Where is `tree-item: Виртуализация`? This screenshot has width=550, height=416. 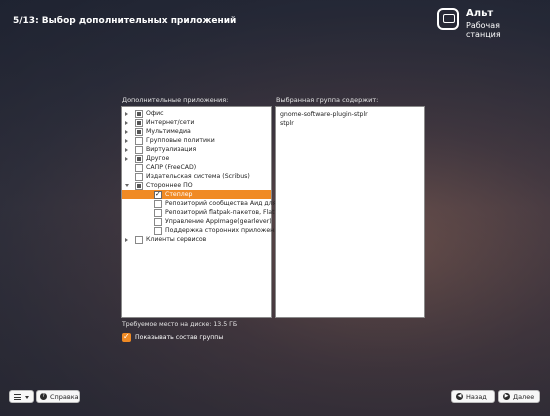 tree-item: Виртуализация is located at coordinates (196, 149).